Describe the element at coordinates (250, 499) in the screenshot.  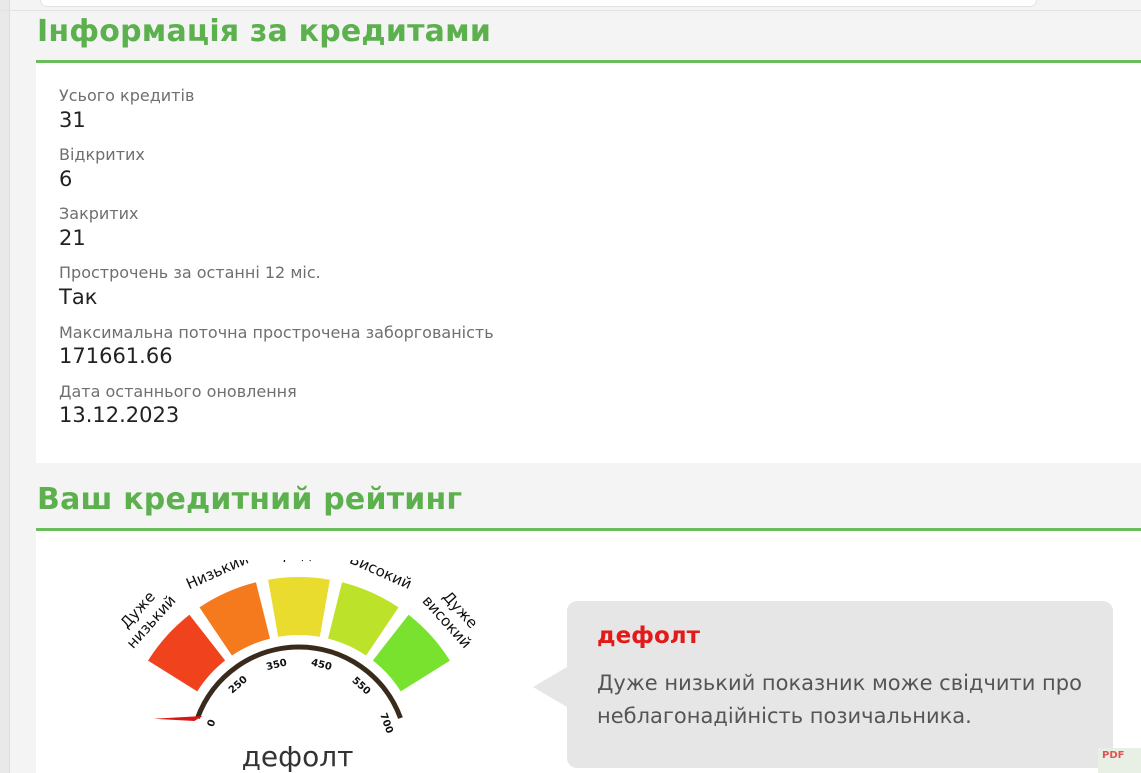
I see `rating-title: Ваш кредитний рейтинг` at that location.